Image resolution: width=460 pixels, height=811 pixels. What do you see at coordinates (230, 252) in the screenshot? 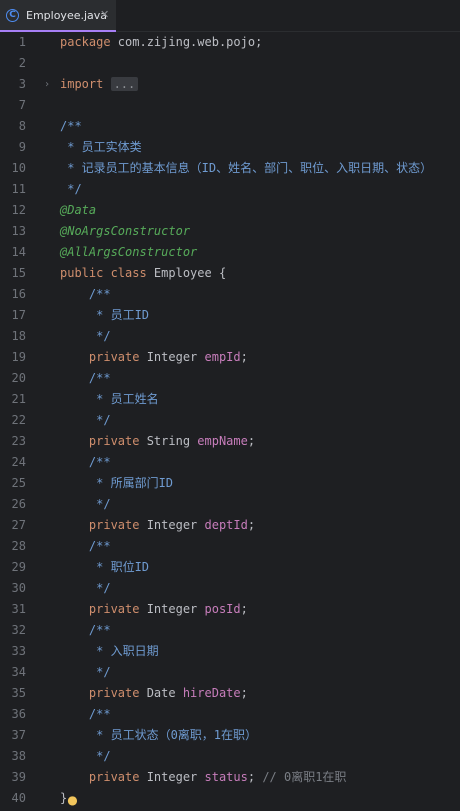
I see `code-line: 14 @AllArgsConstructor` at bounding box center [230, 252].